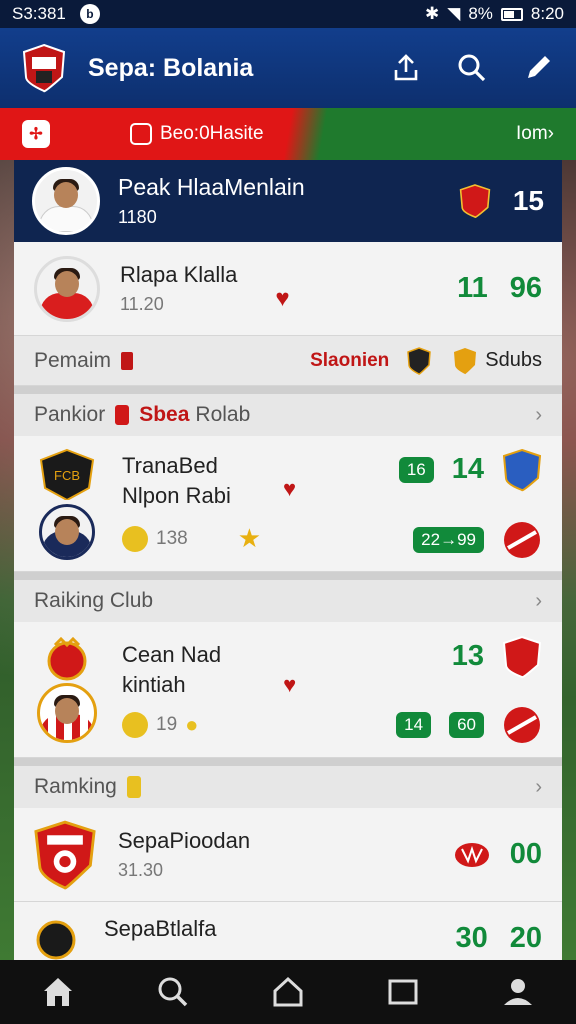  What do you see at coordinates (472, 288) in the screenshot?
I see `player-value-a: 11` at bounding box center [472, 288].